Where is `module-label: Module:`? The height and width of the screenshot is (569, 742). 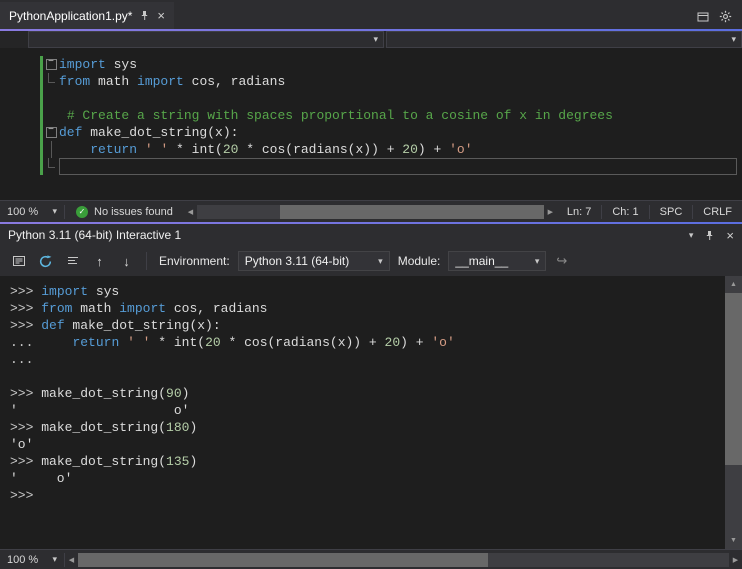
module-label: Module: is located at coordinates (419, 261).